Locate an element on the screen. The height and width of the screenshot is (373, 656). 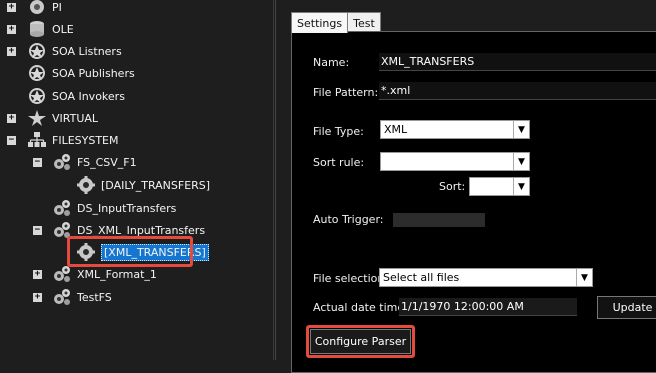
tab-test: Test is located at coordinates (364, 22).